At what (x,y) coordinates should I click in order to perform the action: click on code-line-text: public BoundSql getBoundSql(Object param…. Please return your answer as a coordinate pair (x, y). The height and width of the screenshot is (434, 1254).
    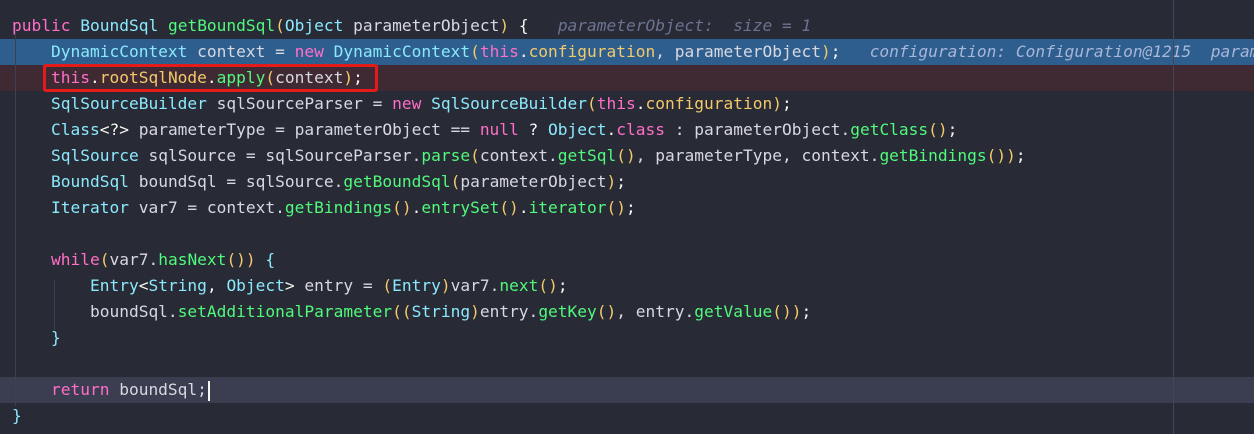
    Looking at the image, I should click on (411, 26).